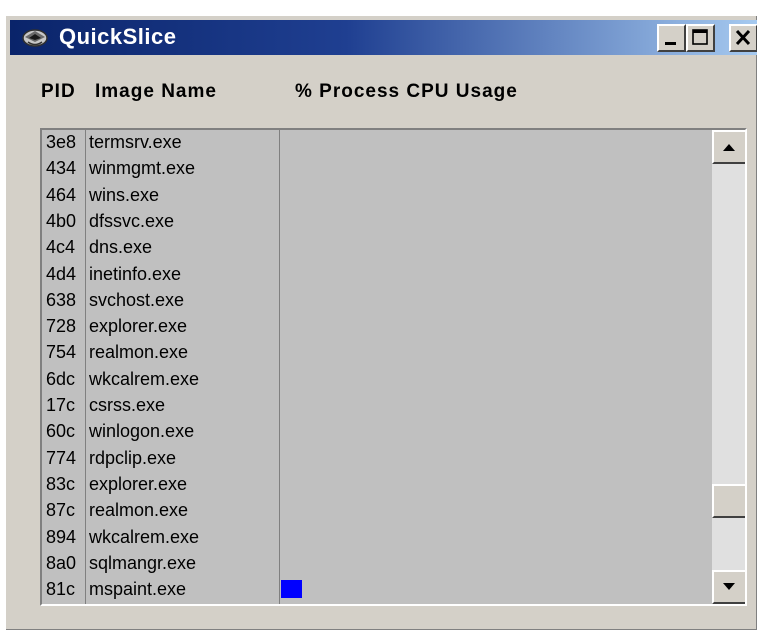  I want to click on process-pid: 4c4, so click(61, 247).